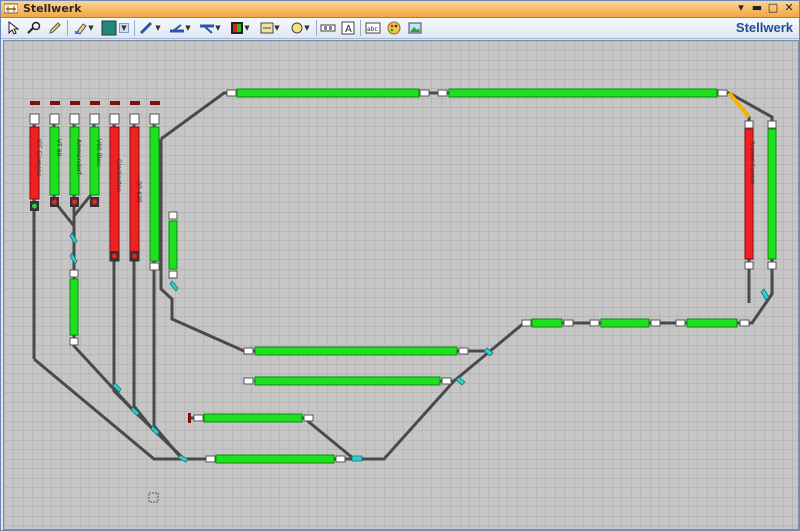 The height and width of the screenshot is (531, 800). I want to click on image-icon, so click(415, 28).